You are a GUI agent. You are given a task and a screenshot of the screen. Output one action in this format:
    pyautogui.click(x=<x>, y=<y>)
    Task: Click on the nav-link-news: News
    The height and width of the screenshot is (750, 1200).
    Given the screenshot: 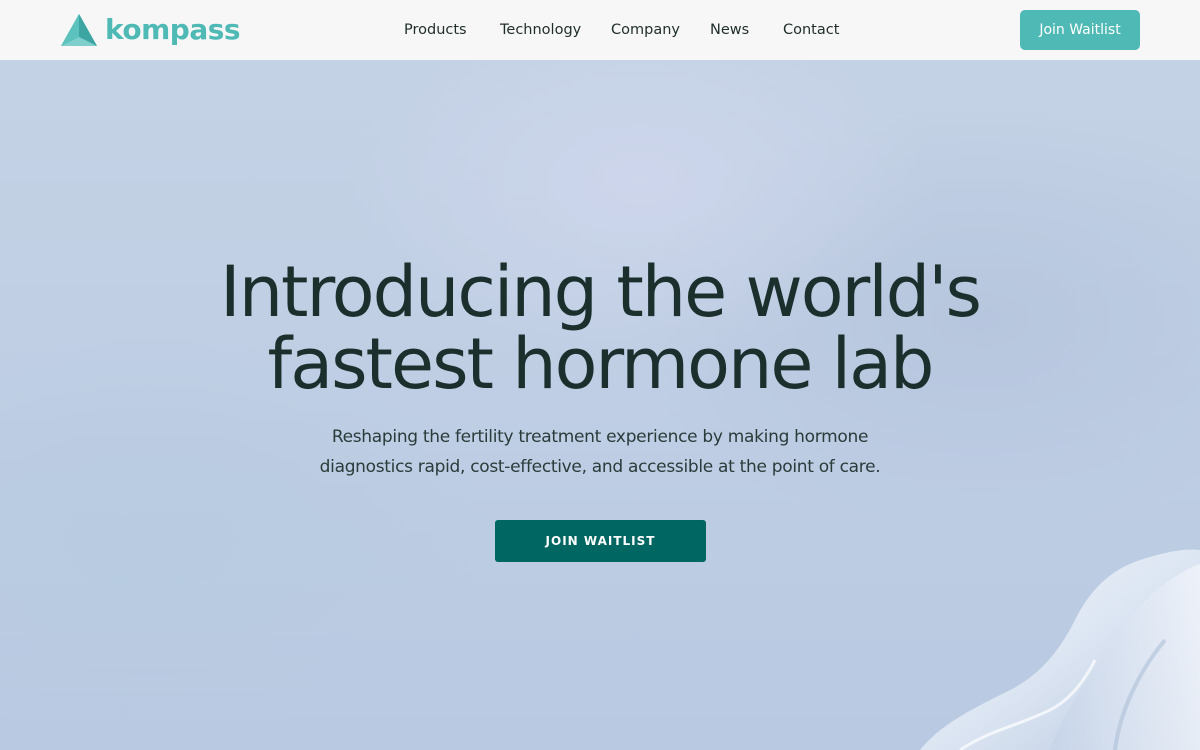 What is the action you would take?
    pyautogui.click(x=729, y=30)
    